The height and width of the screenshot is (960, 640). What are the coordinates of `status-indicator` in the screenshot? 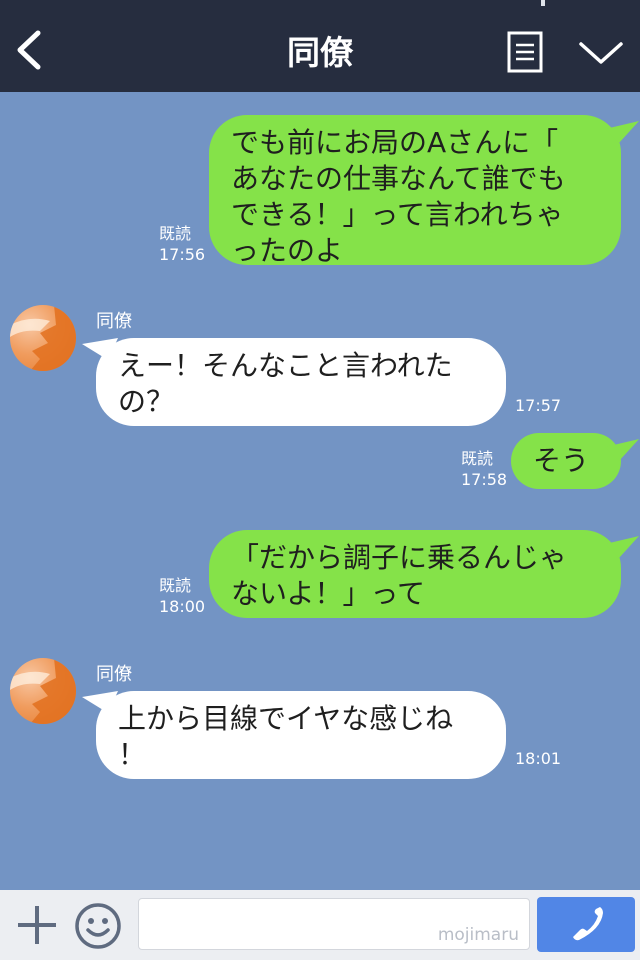 It's located at (543, 3).